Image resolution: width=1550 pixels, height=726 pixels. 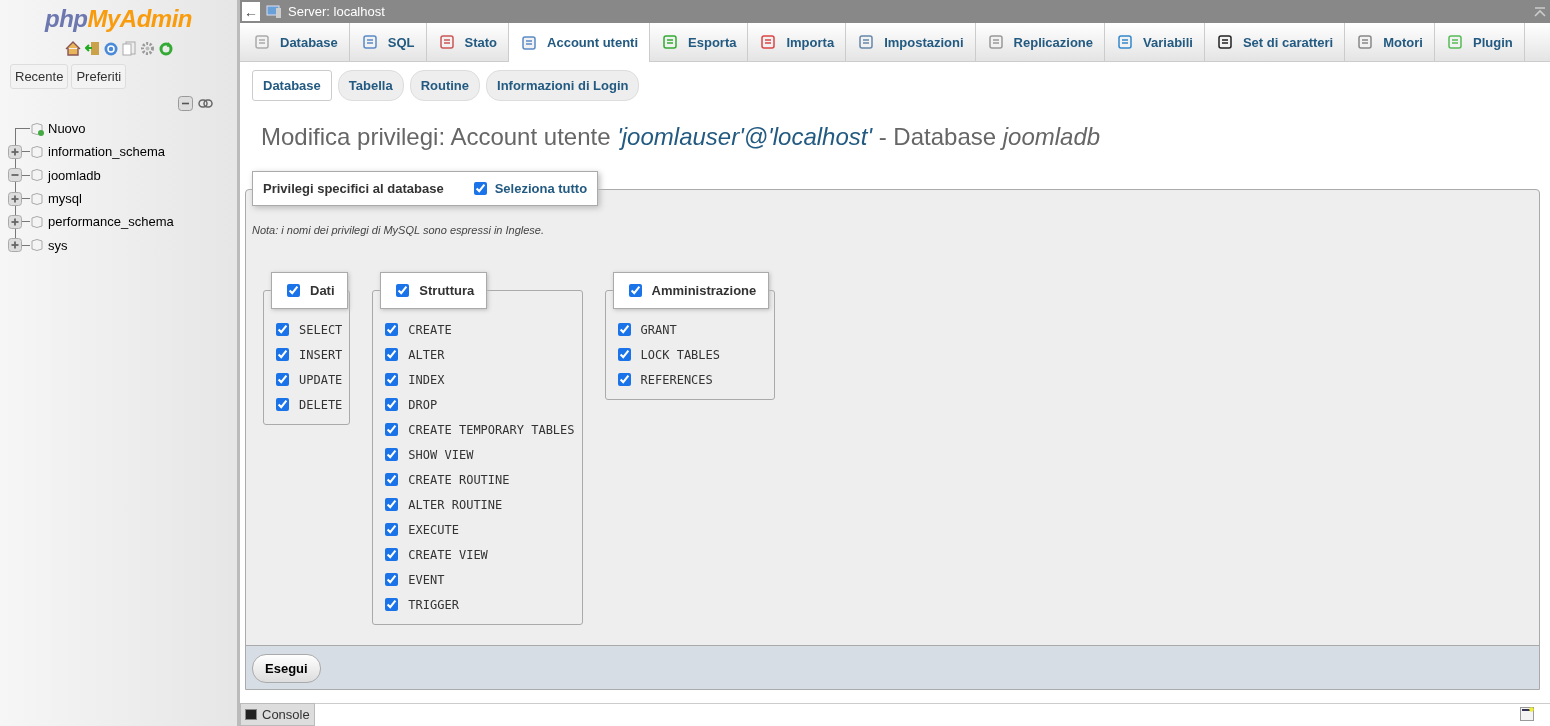 I want to click on tree-item: joomladb, so click(x=74, y=175).